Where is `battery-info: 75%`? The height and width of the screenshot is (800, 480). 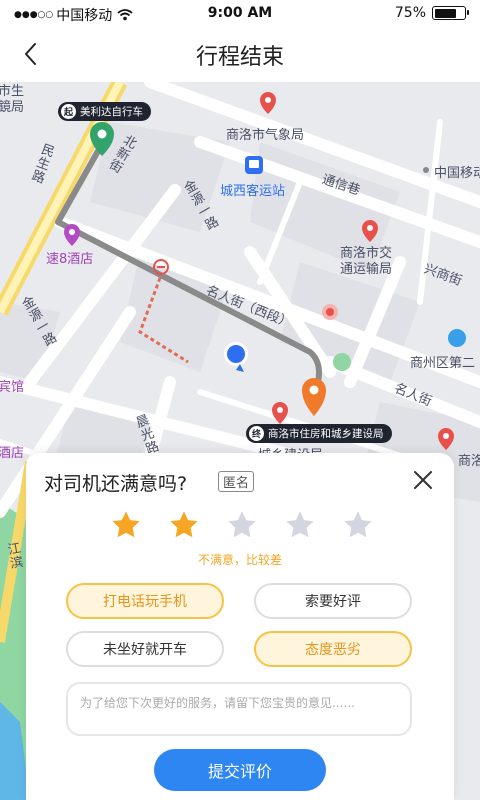 battery-info: 75% is located at coordinates (431, 13).